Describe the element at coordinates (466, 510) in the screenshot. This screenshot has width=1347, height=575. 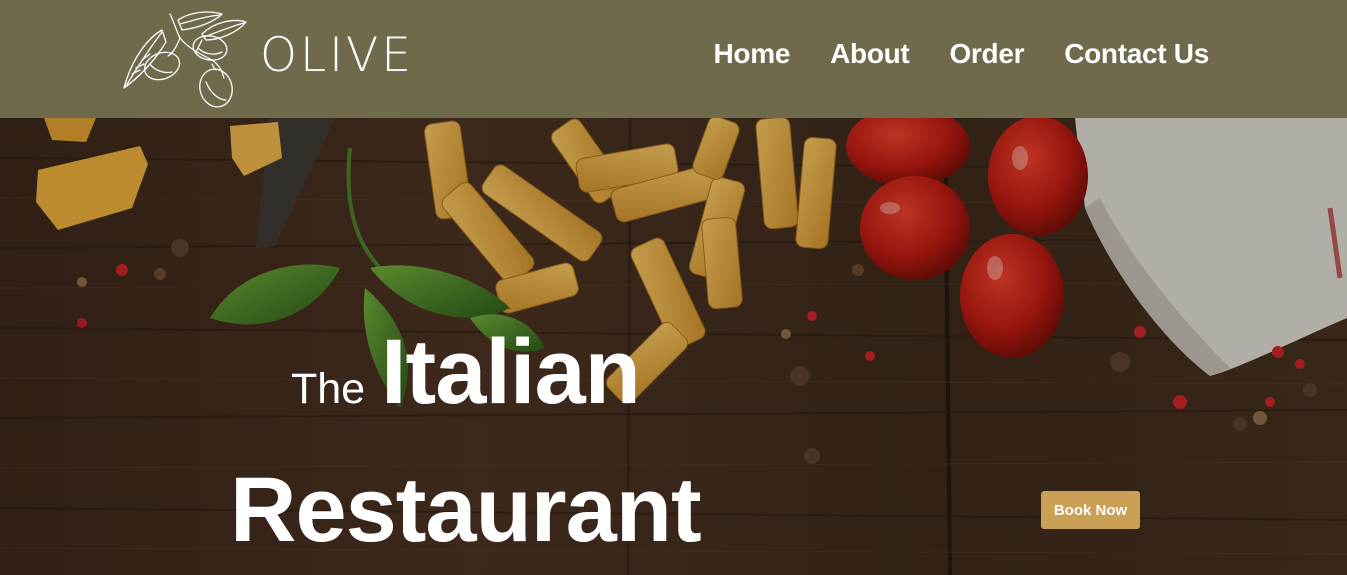
I see `headline-restaurant: Restaurant` at that location.